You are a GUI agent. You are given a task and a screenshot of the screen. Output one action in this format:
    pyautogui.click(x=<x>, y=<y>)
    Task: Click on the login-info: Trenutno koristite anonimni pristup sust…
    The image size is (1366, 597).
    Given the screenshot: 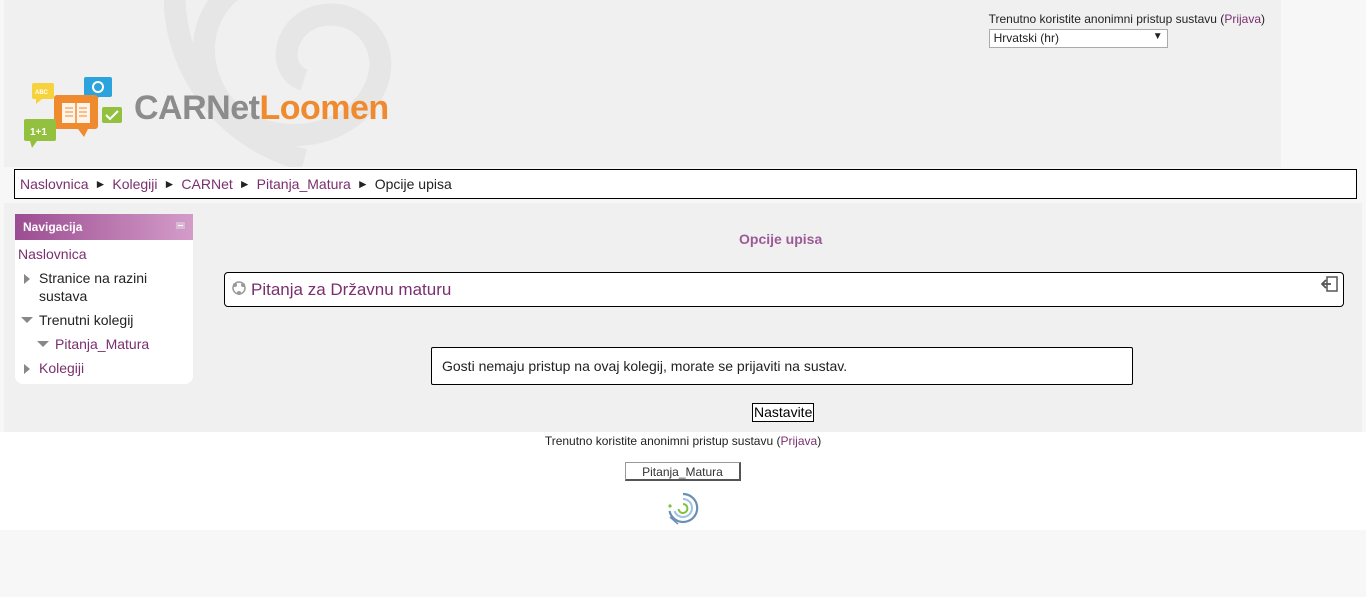 What is the action you would take?
    pyautogui.click(x=1126, y=19)
    